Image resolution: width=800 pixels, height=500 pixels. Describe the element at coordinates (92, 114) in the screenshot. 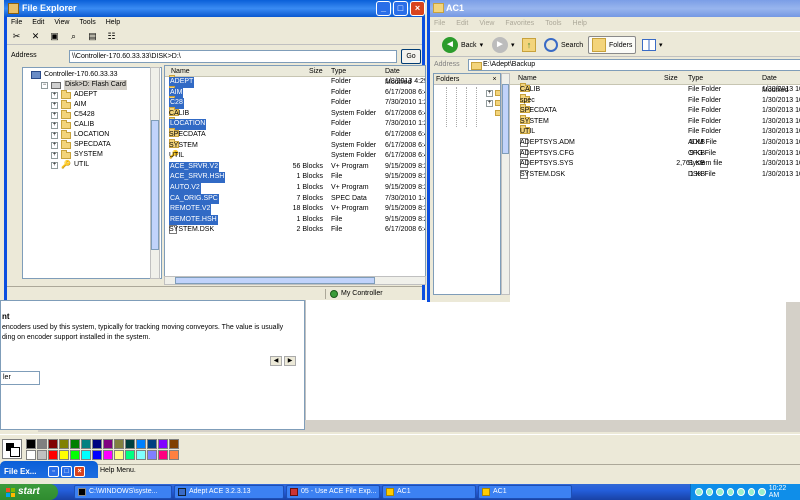

I see `tree-item: + C5428` at that location.